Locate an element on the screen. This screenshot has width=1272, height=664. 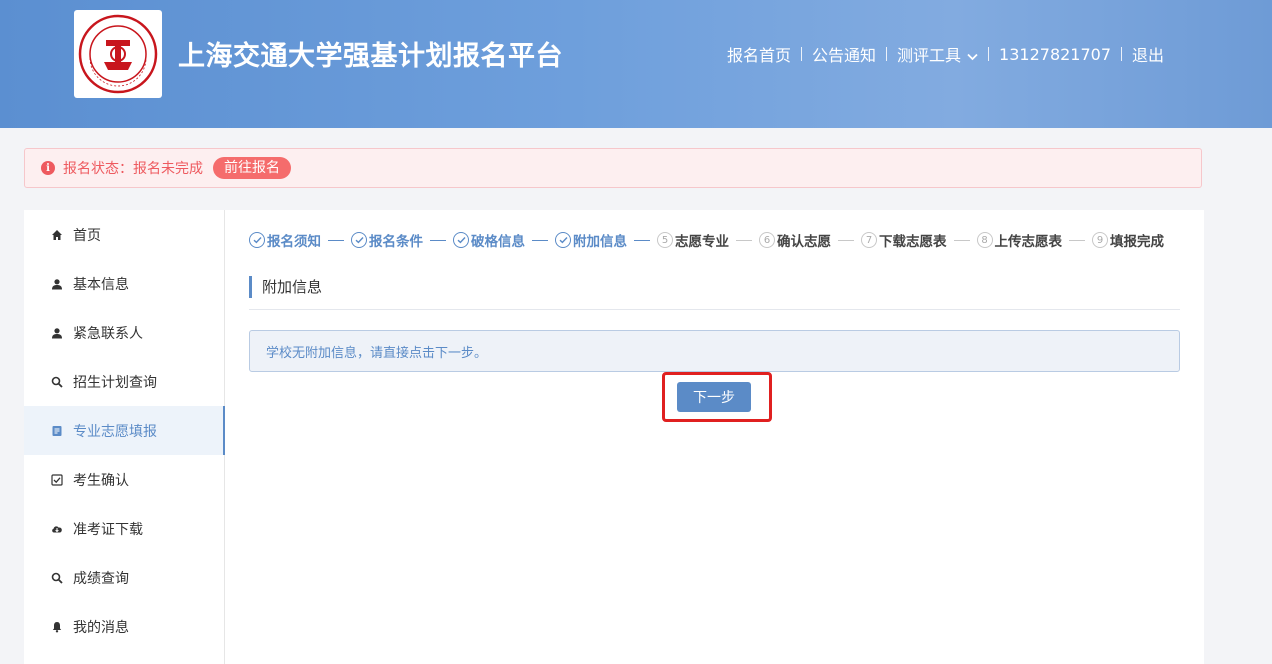
step-8: 8 上传志愿表 is located at coordinates (1019, 240).